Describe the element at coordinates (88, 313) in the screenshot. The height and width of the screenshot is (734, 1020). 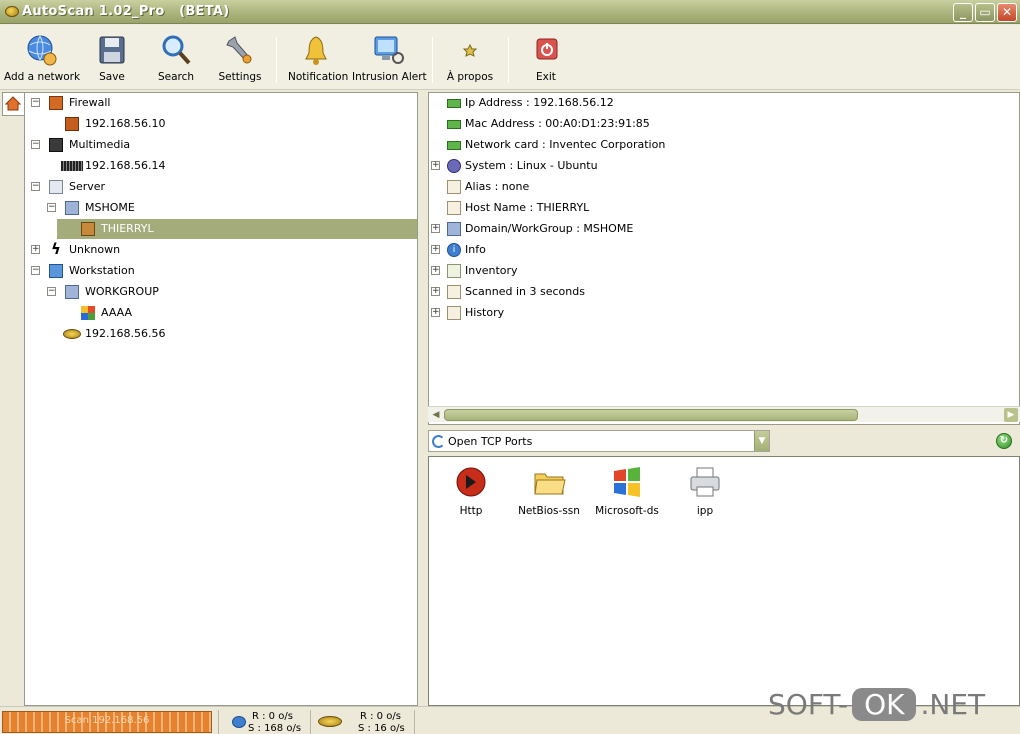
I see `windows-icon` at that location.